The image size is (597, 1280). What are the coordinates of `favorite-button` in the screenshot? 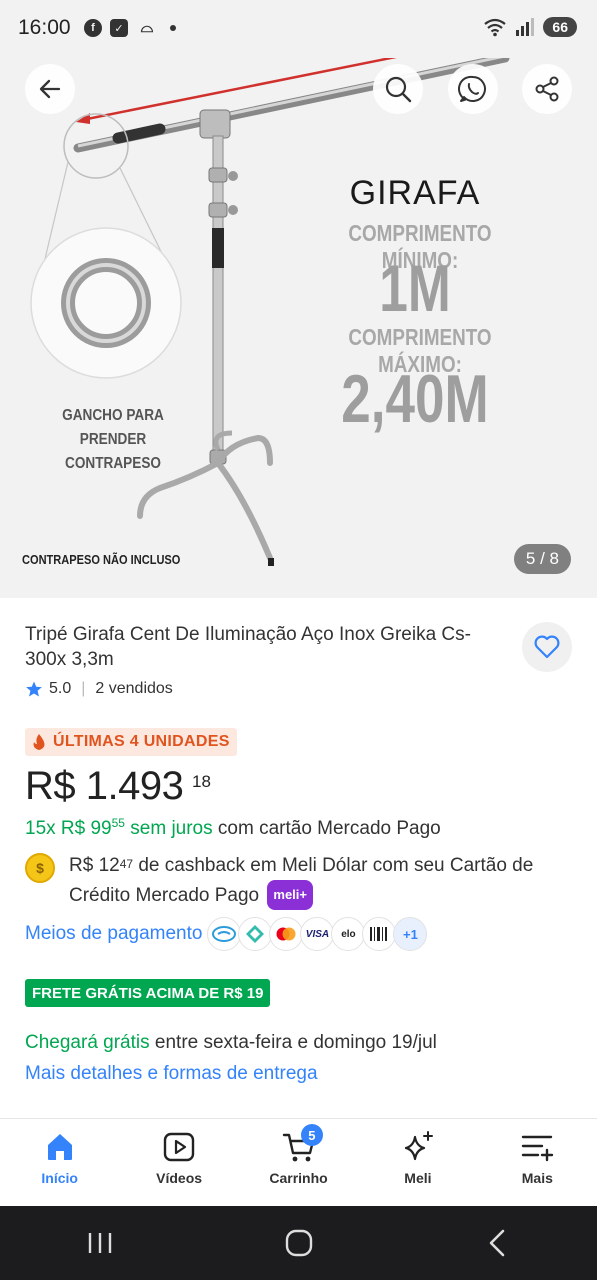 It's located at (547, 647).